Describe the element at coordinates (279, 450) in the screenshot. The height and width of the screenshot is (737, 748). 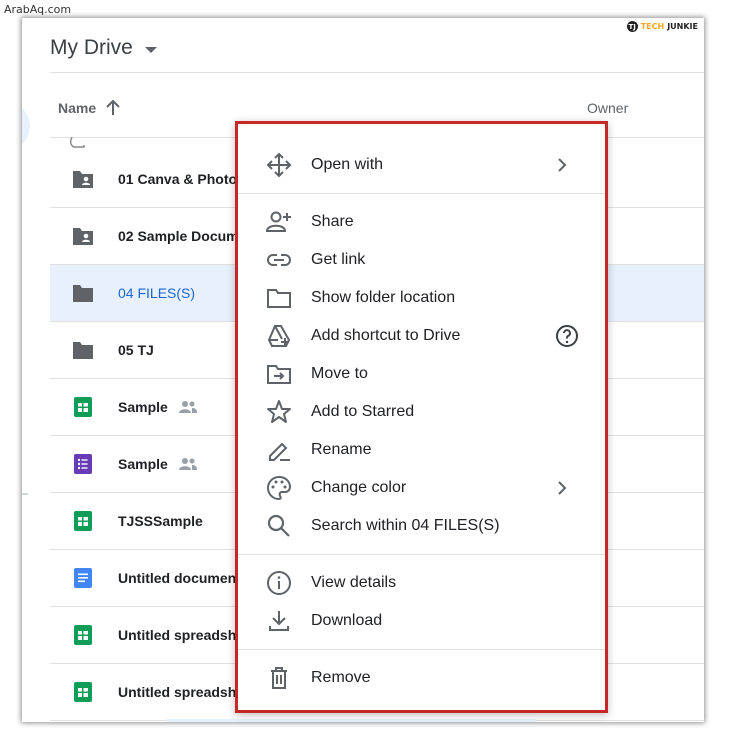
I see `pencil-icon` at that location.